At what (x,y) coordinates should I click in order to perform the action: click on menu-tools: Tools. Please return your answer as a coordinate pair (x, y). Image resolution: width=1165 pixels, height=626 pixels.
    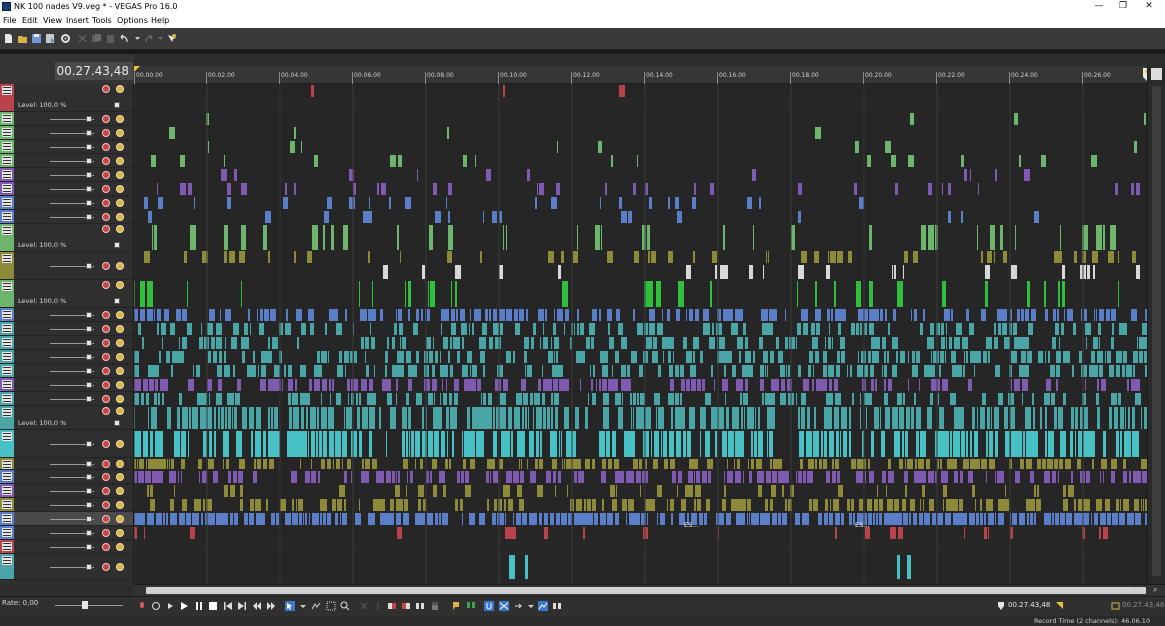
    Looking at the image, I should click on (102, 20).